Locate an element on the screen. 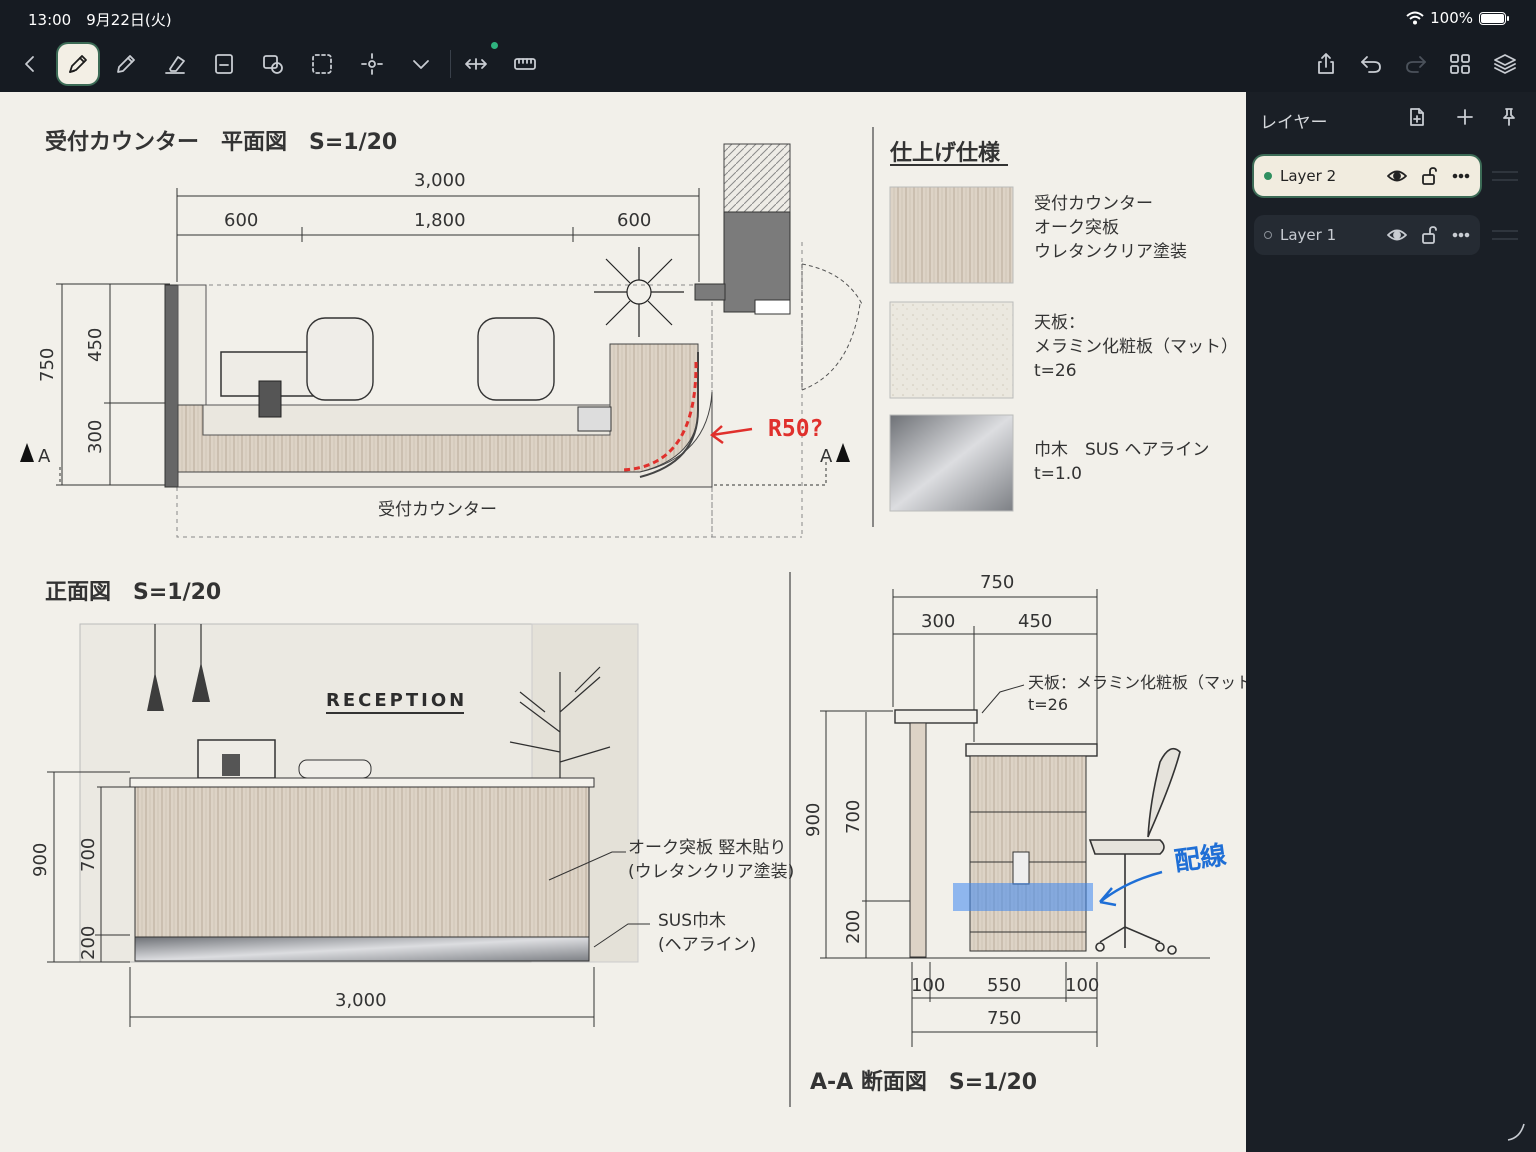 The width and height of the screenshot is (1536, 1152). finish-title: 仕上げ仕様 is located at coordinates (945, 153).